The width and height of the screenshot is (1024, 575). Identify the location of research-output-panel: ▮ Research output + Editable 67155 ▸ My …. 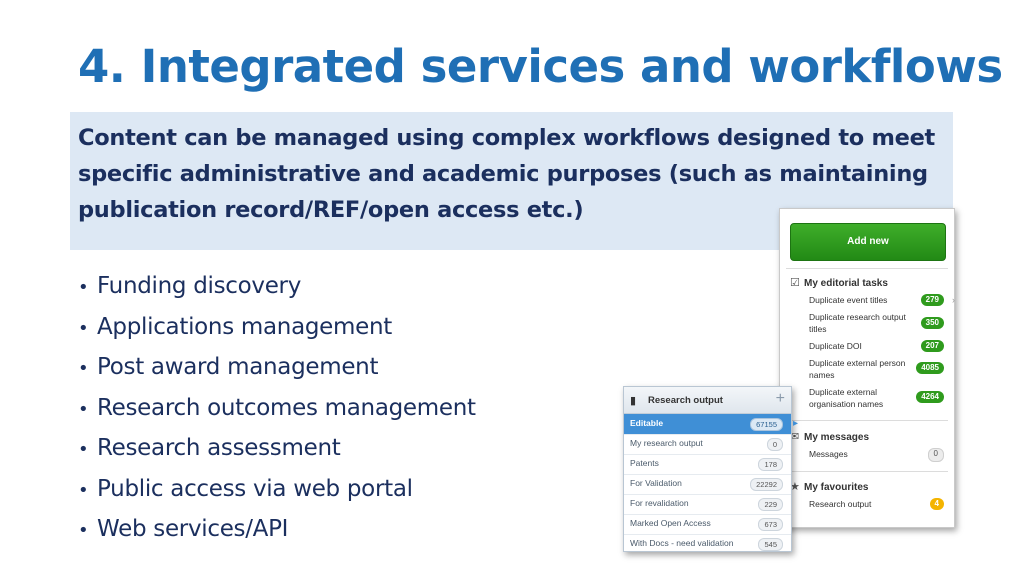
(710, 469).